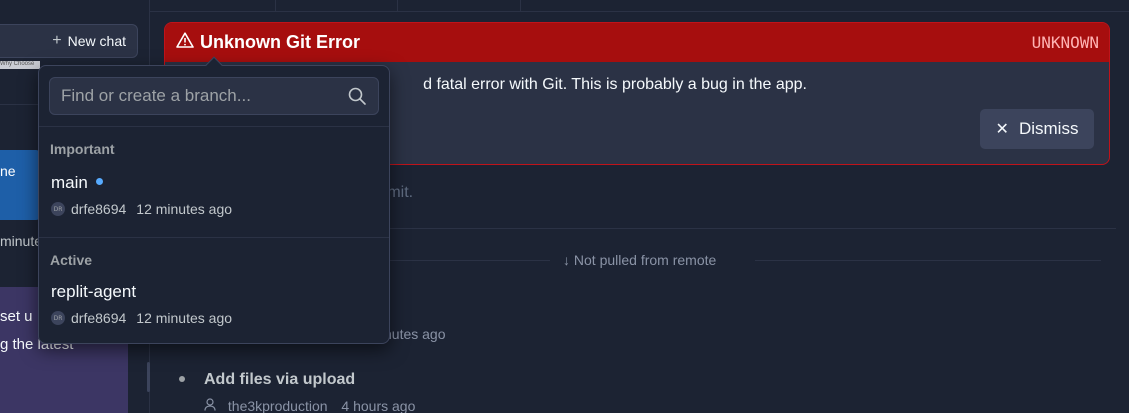  I want to click on branch-name-text: main, so click(69, 182).